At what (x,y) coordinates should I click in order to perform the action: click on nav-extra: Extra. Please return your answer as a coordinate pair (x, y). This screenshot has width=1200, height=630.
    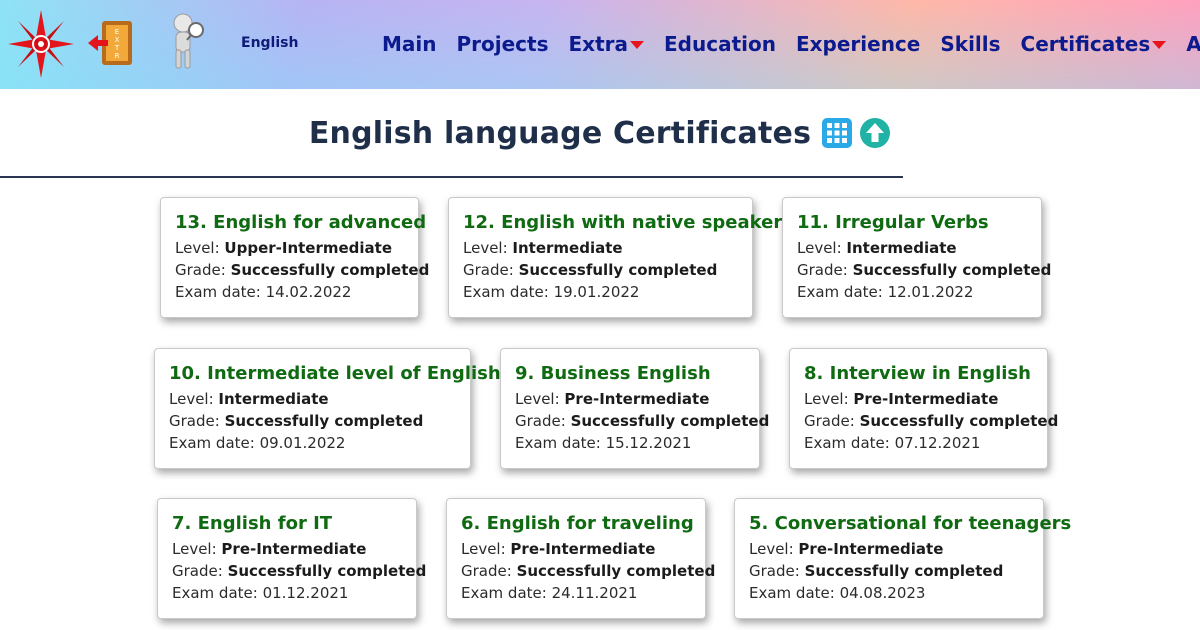
    Looking at the image, I should click on (606, 44).